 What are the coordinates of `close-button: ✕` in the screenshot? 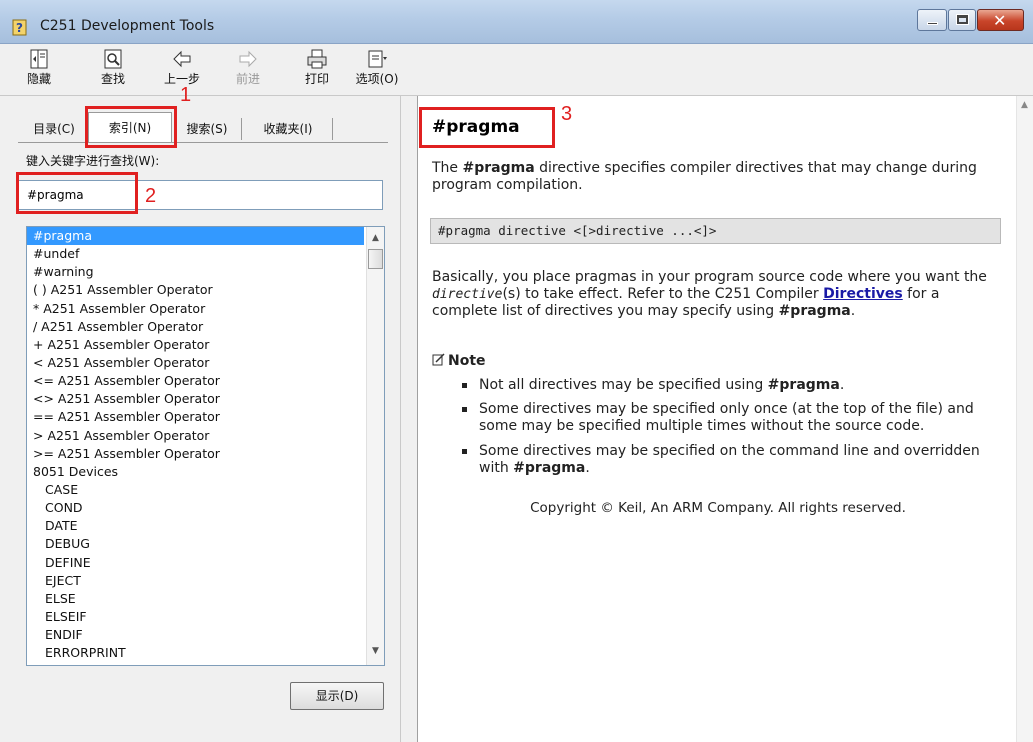 It's located at (1000, 20).